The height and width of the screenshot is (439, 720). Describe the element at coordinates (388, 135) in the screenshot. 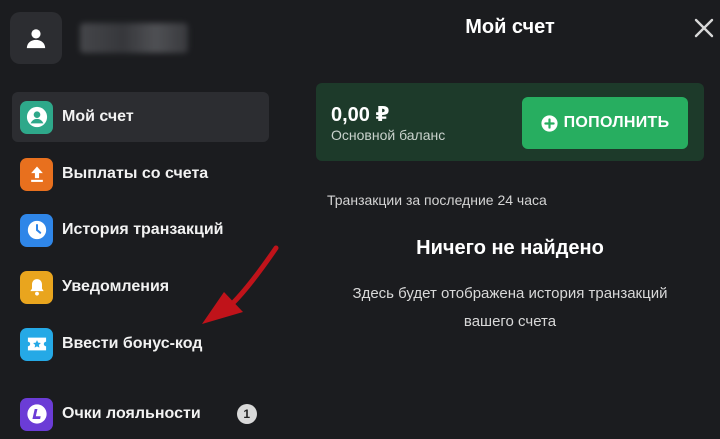

I see `balance-caption: Основной баланс` at that location.